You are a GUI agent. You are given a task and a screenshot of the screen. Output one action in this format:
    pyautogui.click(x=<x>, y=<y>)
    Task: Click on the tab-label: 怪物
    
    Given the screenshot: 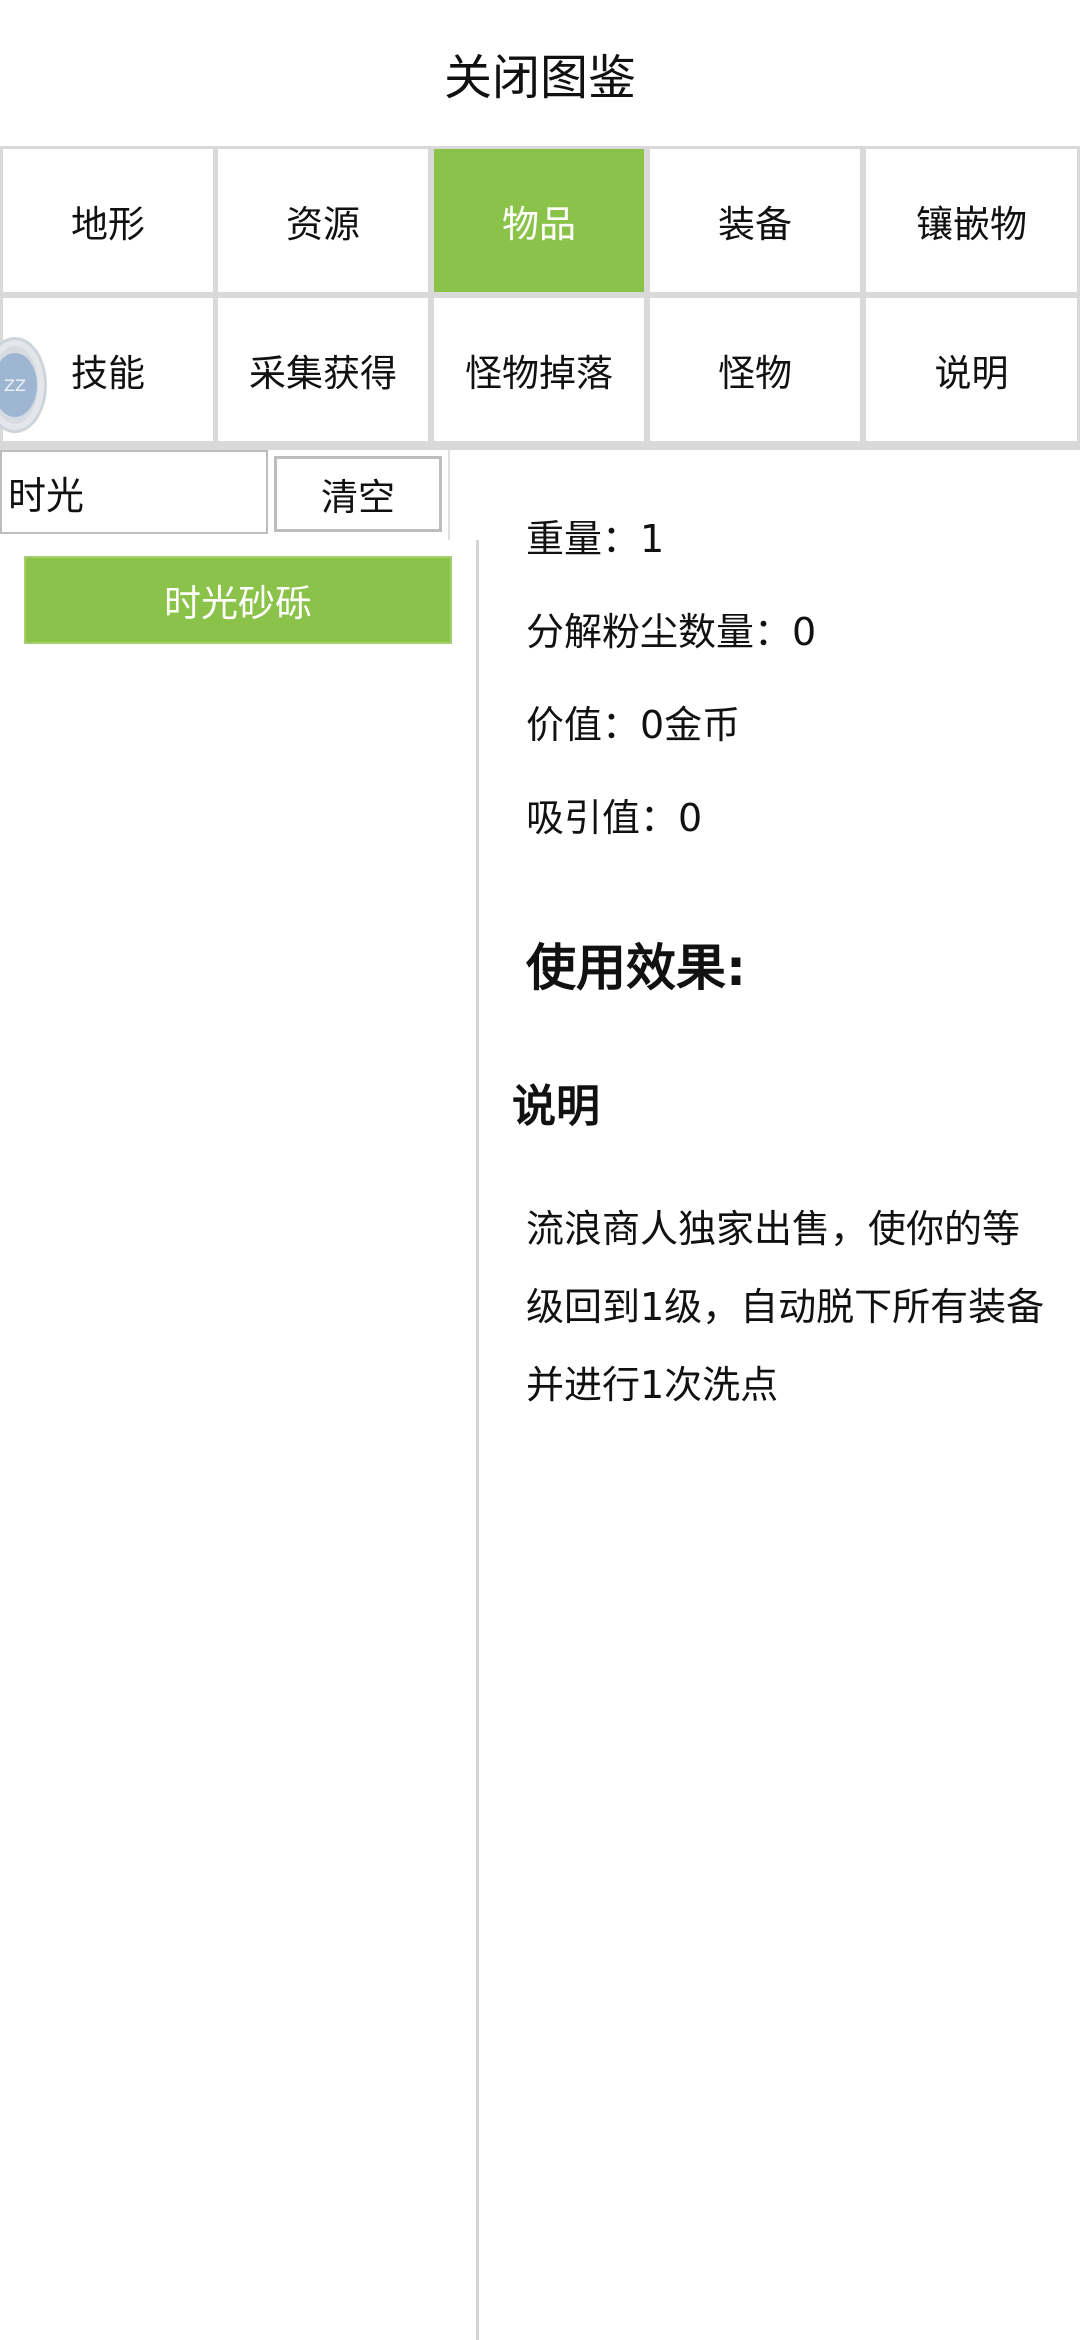 What is the action you would take?
    pyautogui.click(x=755, y=373)
    